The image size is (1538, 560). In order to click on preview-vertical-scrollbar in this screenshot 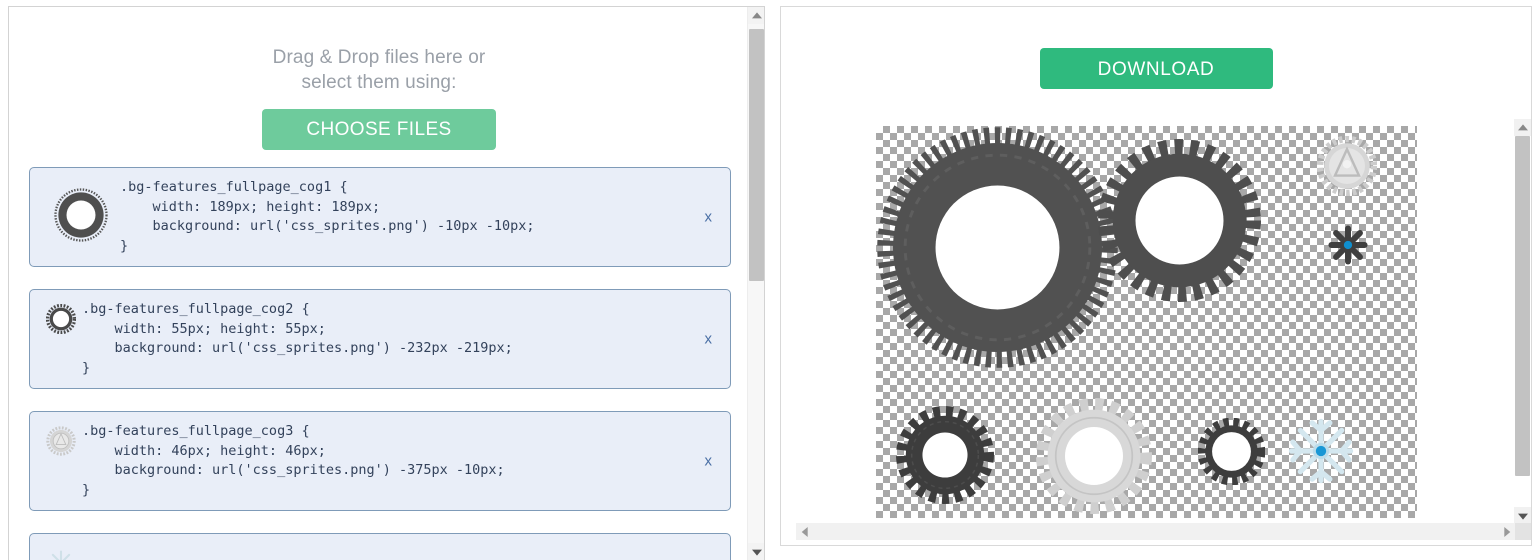, I will do `click(1522, 321)`.